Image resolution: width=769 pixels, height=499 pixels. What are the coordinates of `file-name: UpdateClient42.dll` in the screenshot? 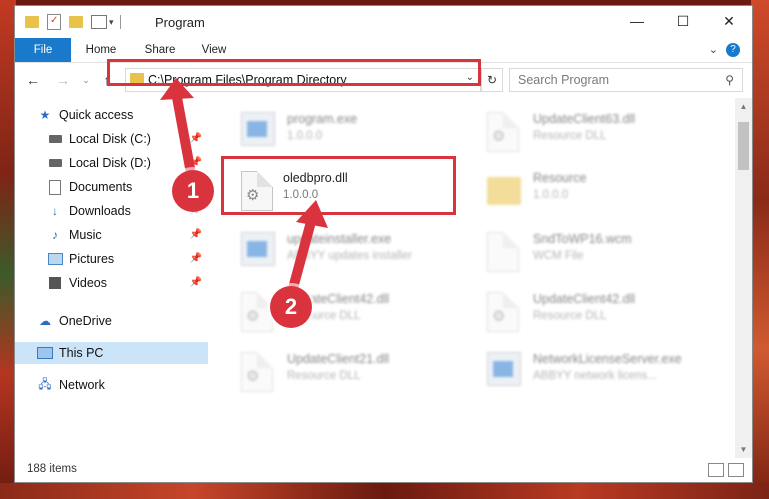 It's located at (584, 299).